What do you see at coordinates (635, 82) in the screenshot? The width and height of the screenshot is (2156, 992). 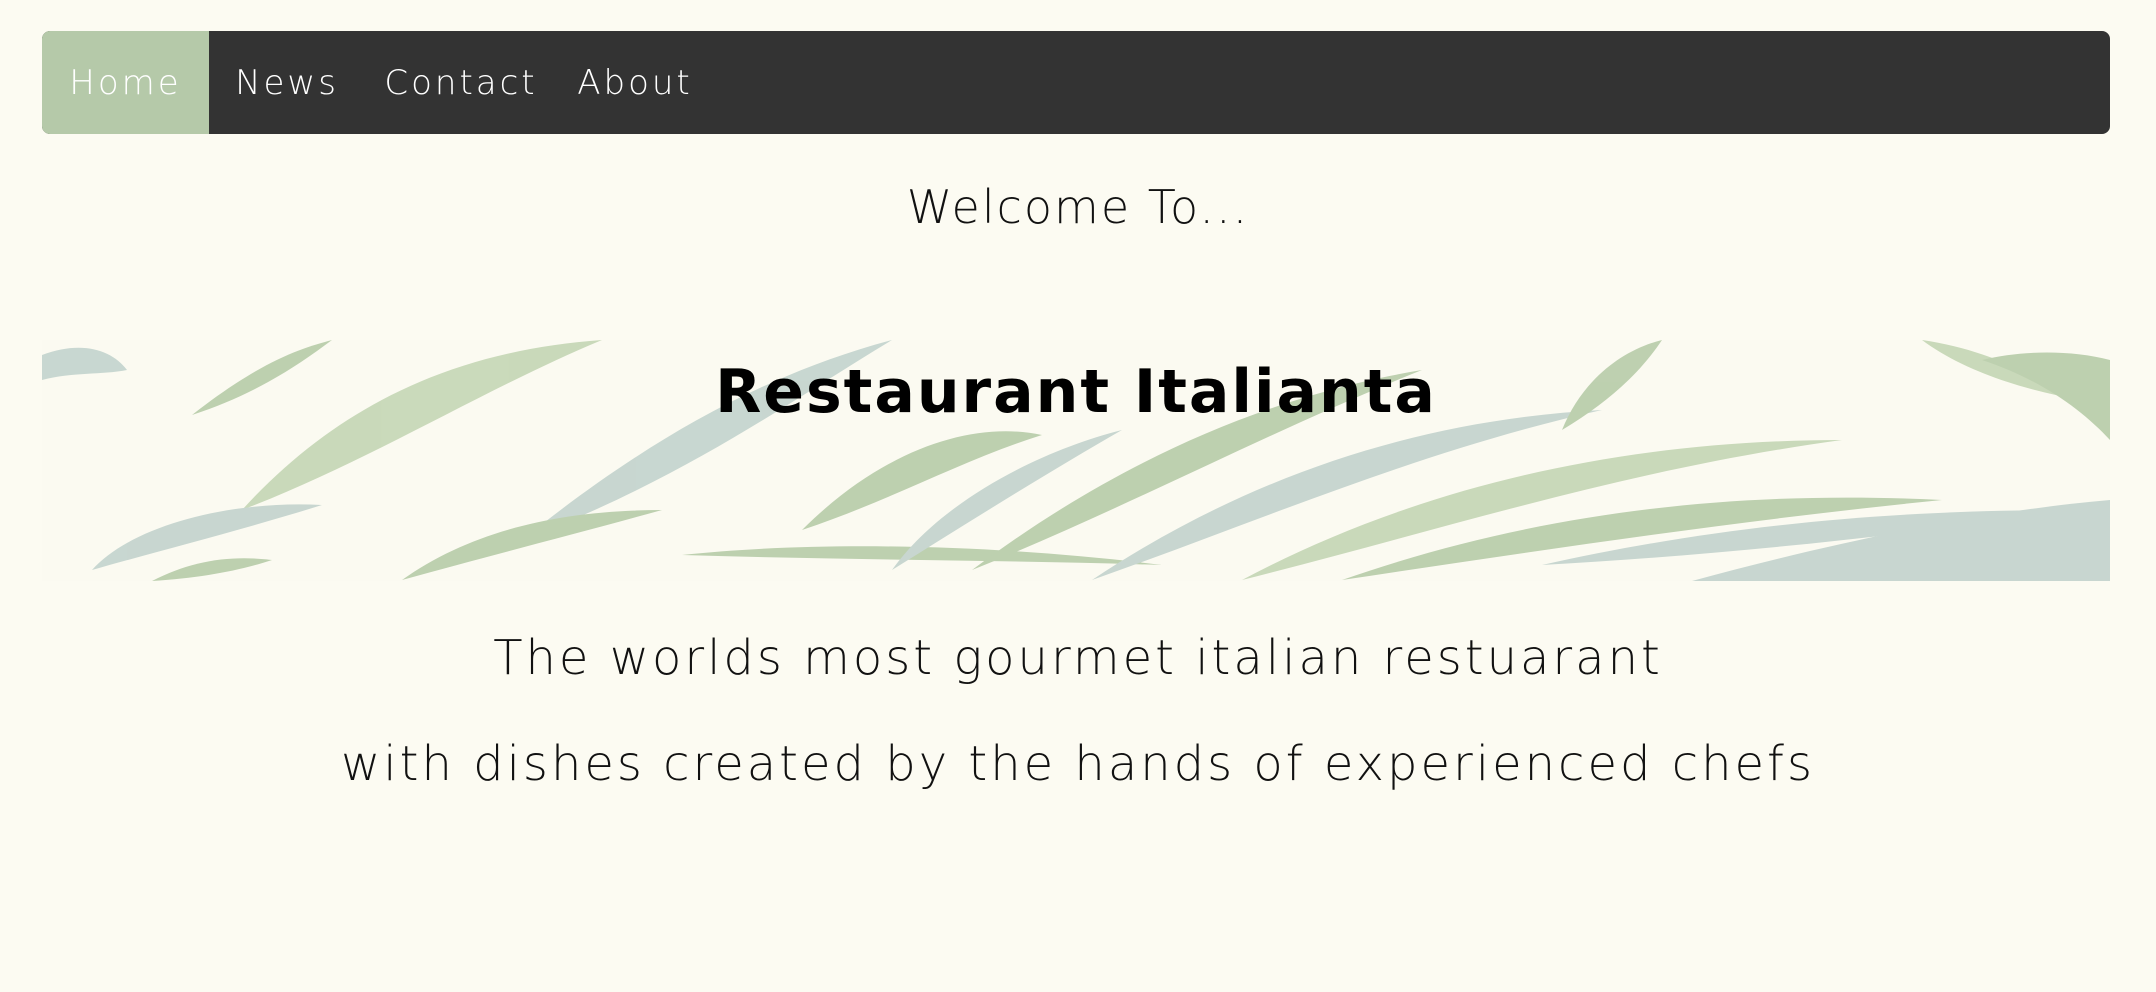 I see `nav-item-about: About` at bounding box center [635, 82].